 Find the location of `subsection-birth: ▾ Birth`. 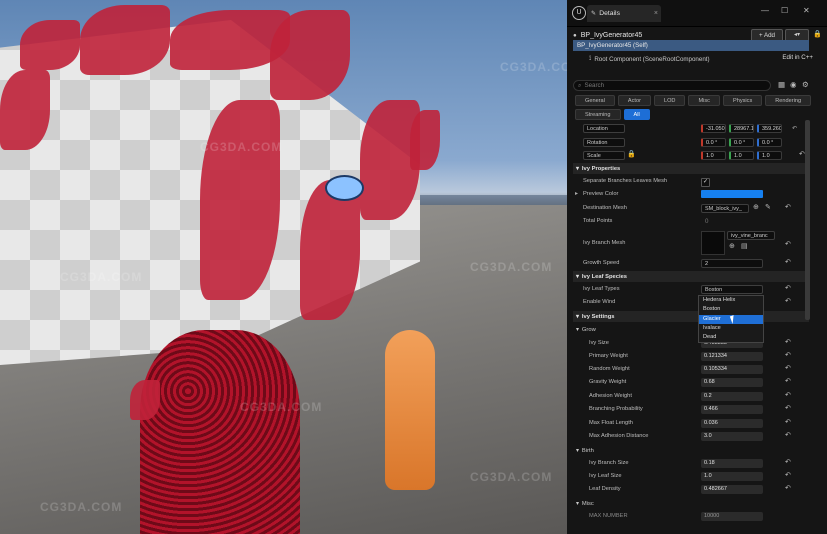

subsection-birth: ▾ Birth is located at coordinates (691, 450).